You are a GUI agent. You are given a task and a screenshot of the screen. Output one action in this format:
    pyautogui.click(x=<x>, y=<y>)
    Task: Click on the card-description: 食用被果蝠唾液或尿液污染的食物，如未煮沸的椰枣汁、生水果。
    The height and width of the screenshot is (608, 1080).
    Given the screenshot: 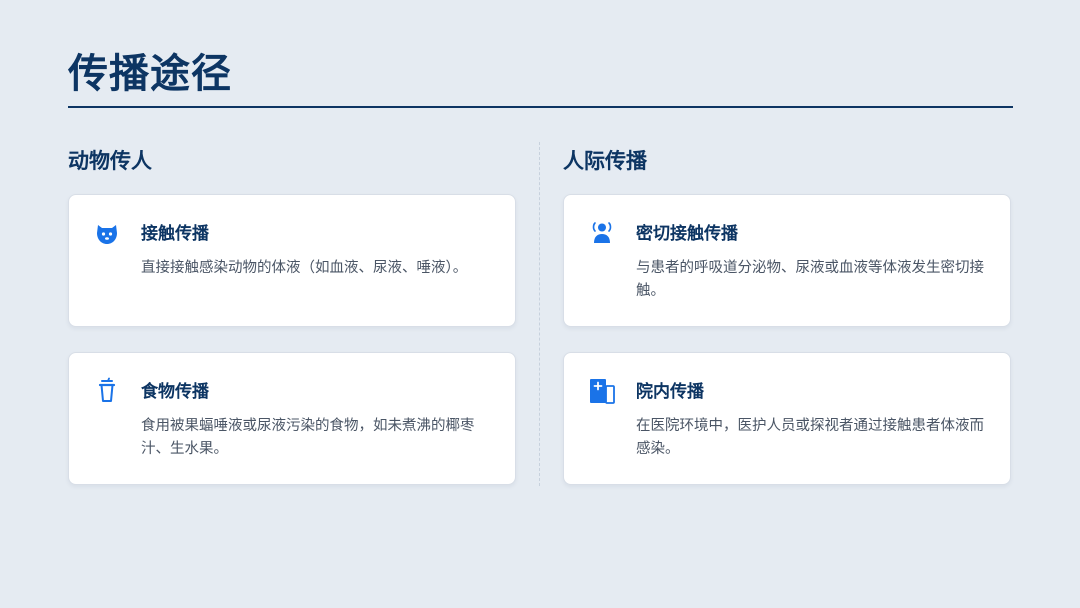 What is the action you would take?
    pyautogui.click(x=308, y=437)
    